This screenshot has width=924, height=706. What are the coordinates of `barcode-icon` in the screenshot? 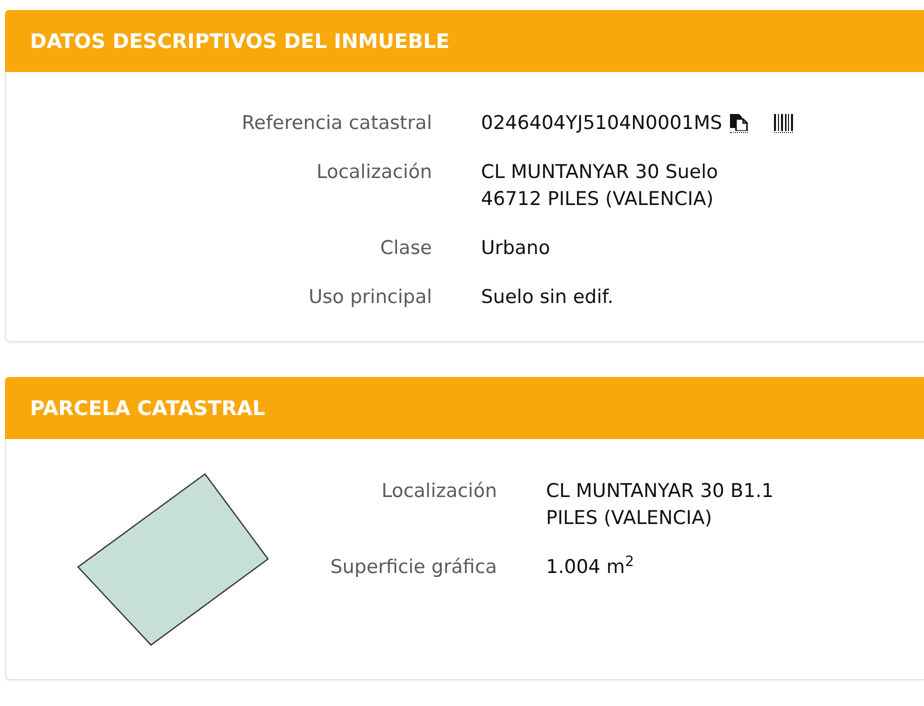 It's located at (784, 122).